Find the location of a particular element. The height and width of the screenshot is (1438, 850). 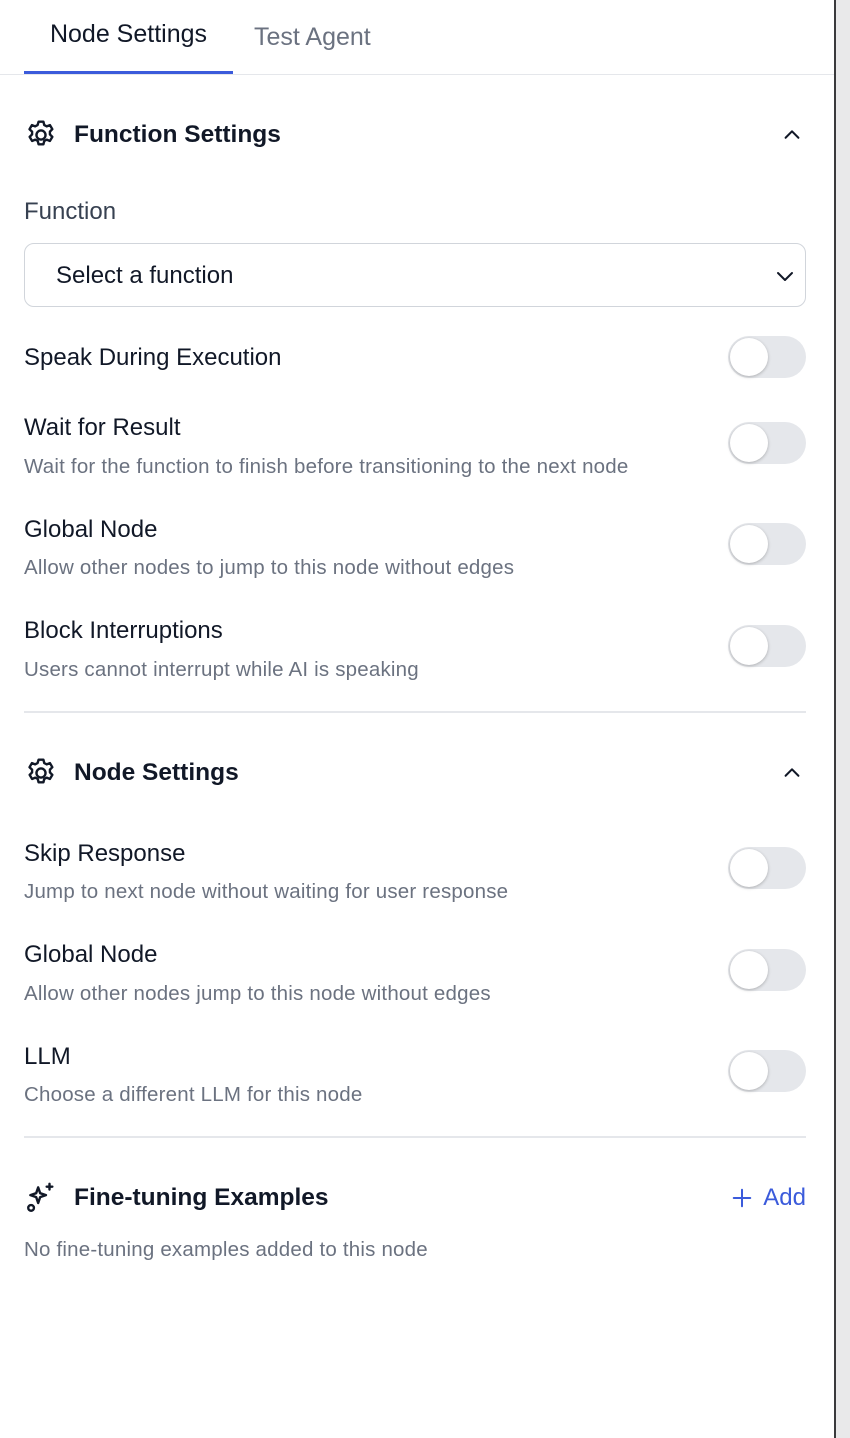

speak-during-execution-toggle is located at coordinates (767, 357).